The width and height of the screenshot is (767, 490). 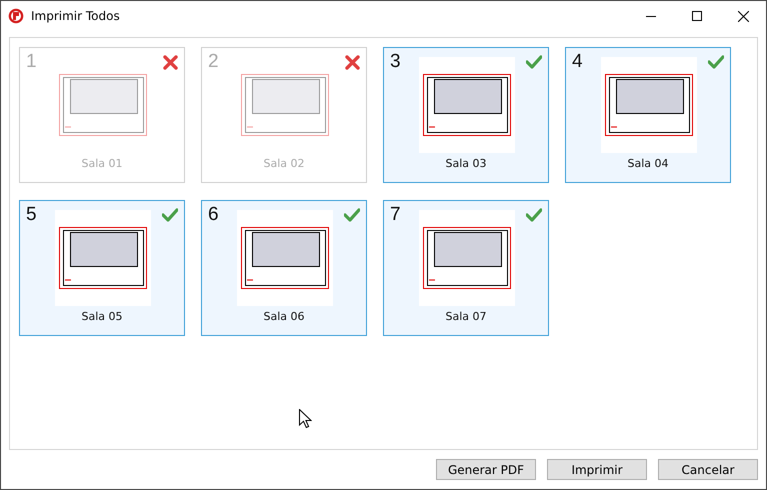 I want to click on page-label: Sala 03, so click(x=466, y=163).